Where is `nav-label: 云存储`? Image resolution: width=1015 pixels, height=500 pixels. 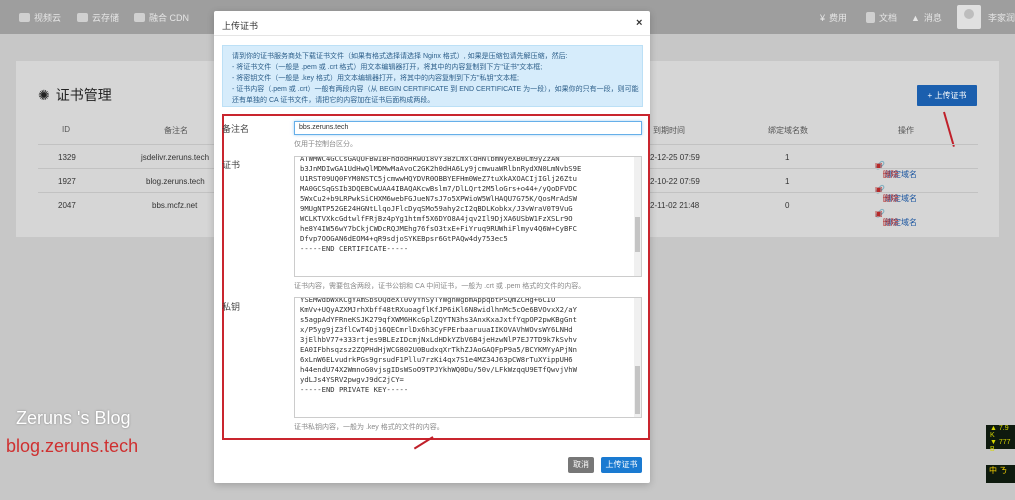 nav-label: 云存储 is located at coordinates (106, 18).